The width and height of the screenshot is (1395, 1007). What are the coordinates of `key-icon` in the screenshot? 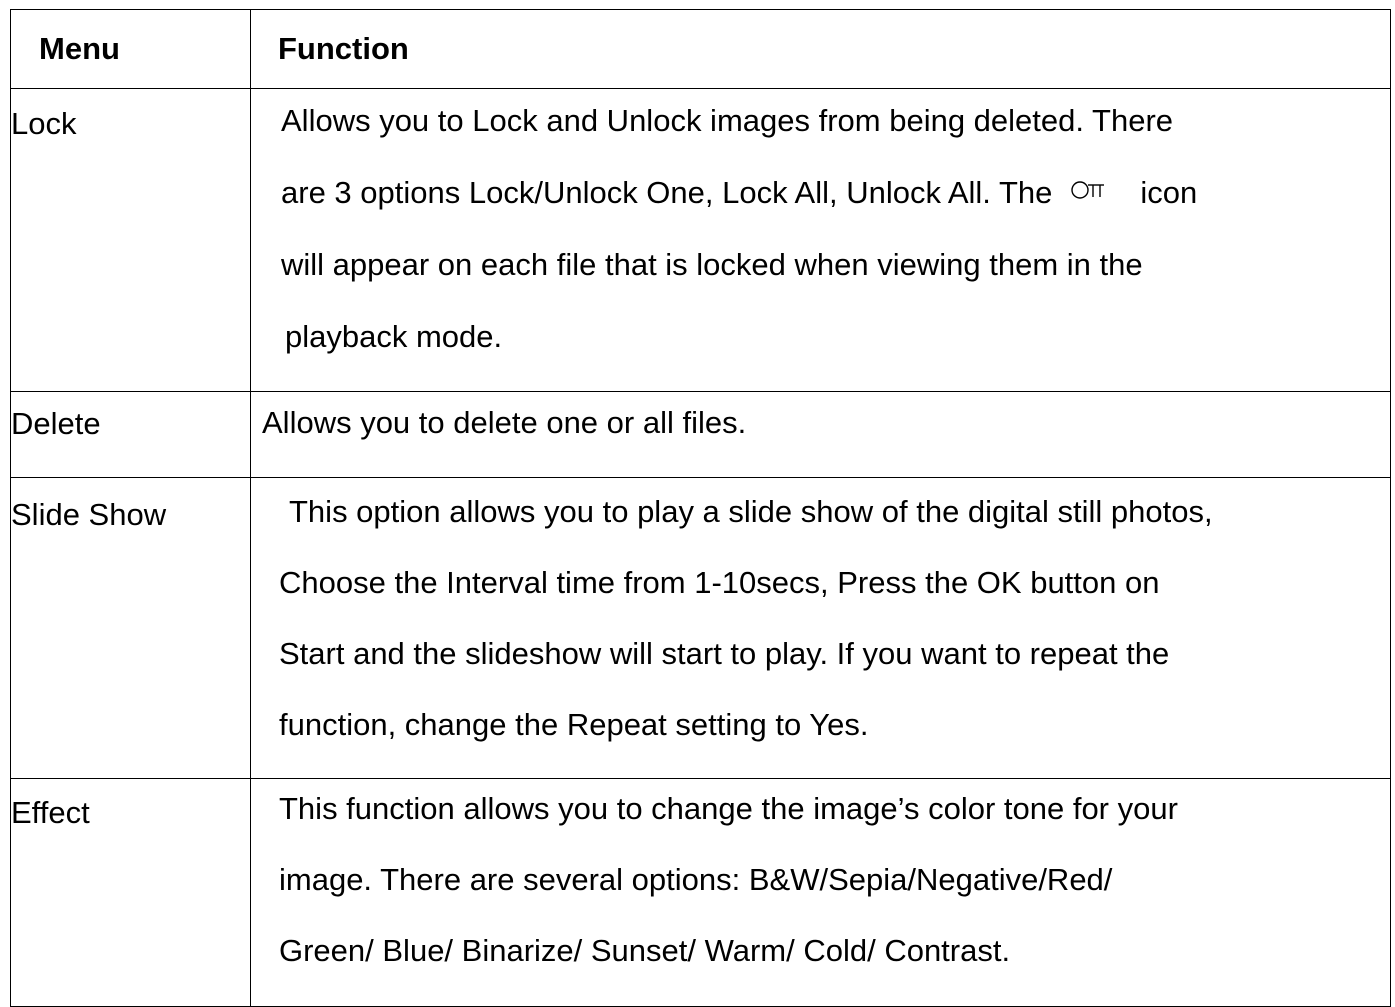 It's located at (1088, 190).